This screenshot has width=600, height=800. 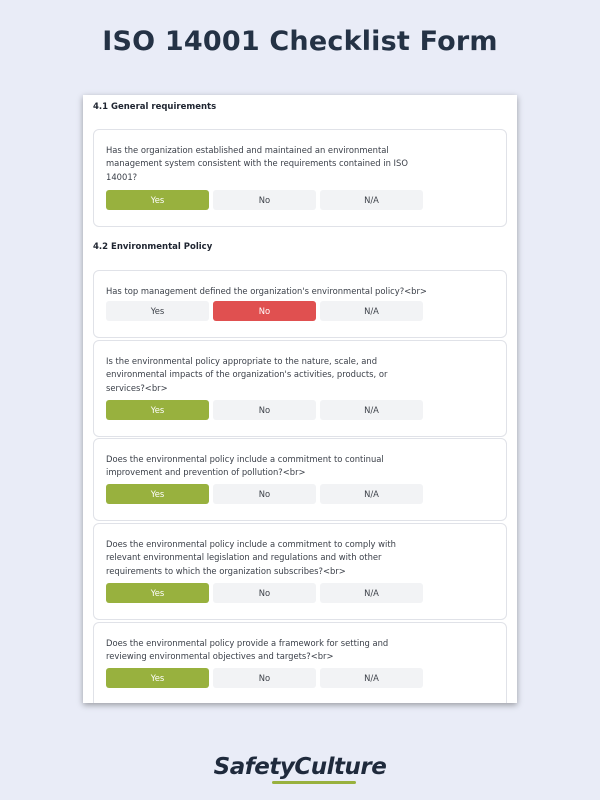 I want to click on page-title: ISO 14001 Checklist Form, so click(x=300, y=41).